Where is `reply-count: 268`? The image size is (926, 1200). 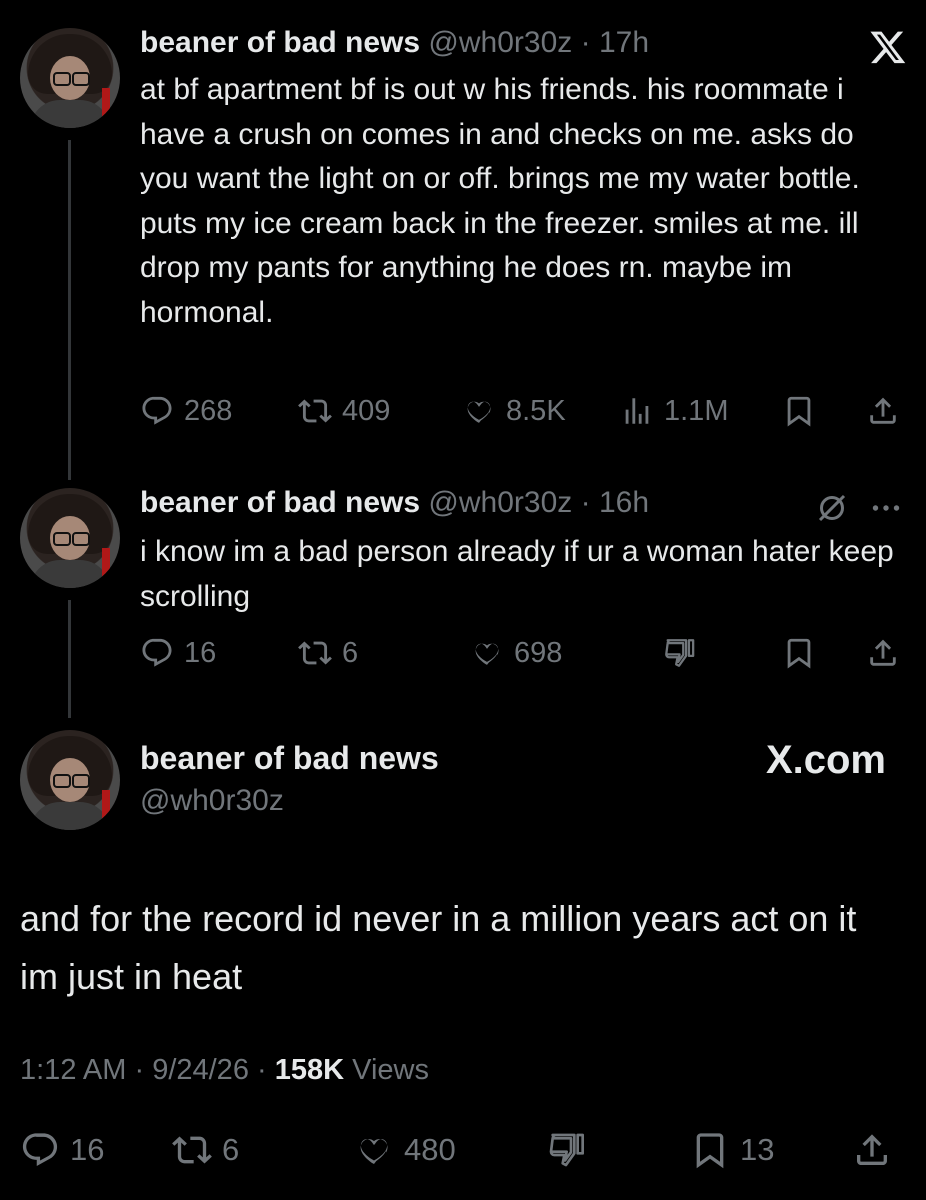 reply-count: 268 is located at coordinates (208, 410).